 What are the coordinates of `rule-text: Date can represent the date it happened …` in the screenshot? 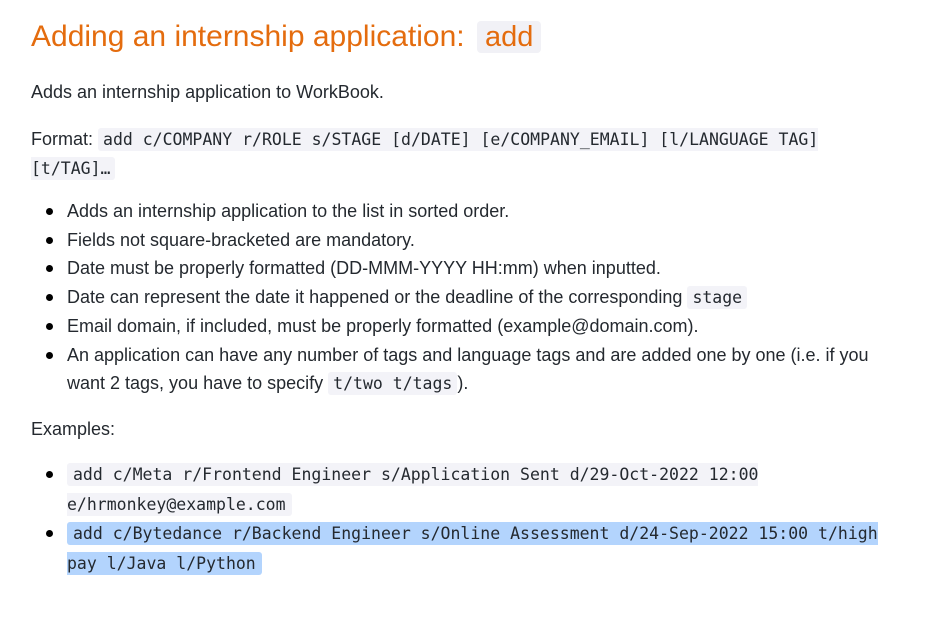 It's located at (377, 296).